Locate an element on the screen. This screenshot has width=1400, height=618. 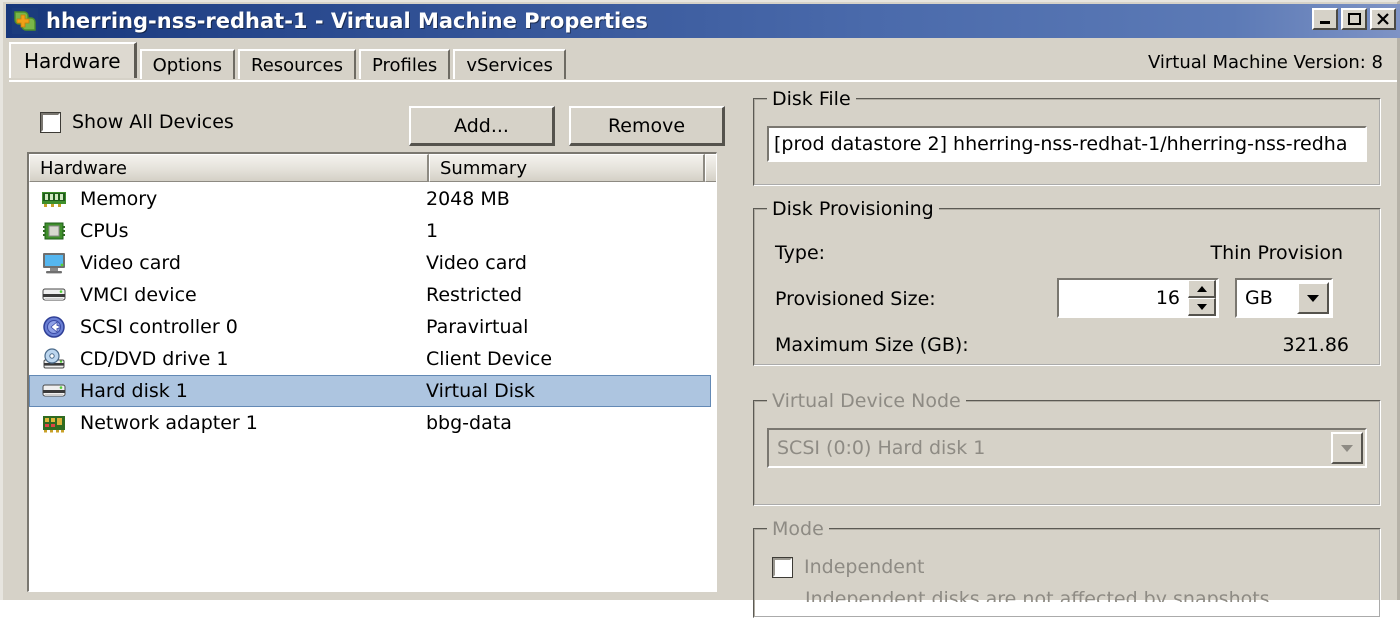
independent-label: Independent is located at coordinates (864, 567).